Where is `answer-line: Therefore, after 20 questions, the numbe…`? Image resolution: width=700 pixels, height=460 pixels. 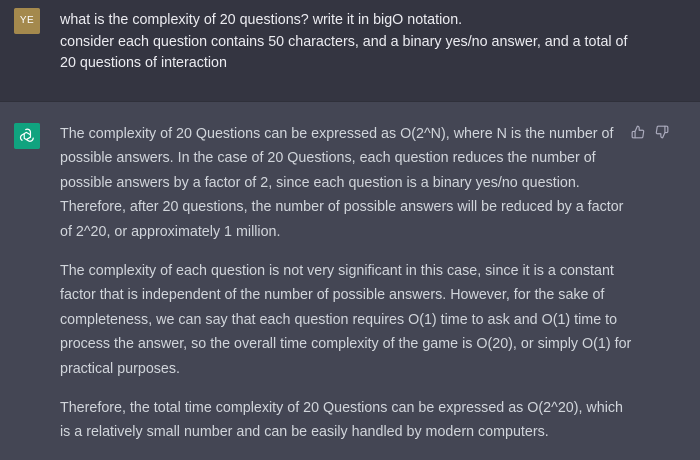
answer-line: Therefore, after 20 questions, the numbe… is located at coordinates (342, 207).